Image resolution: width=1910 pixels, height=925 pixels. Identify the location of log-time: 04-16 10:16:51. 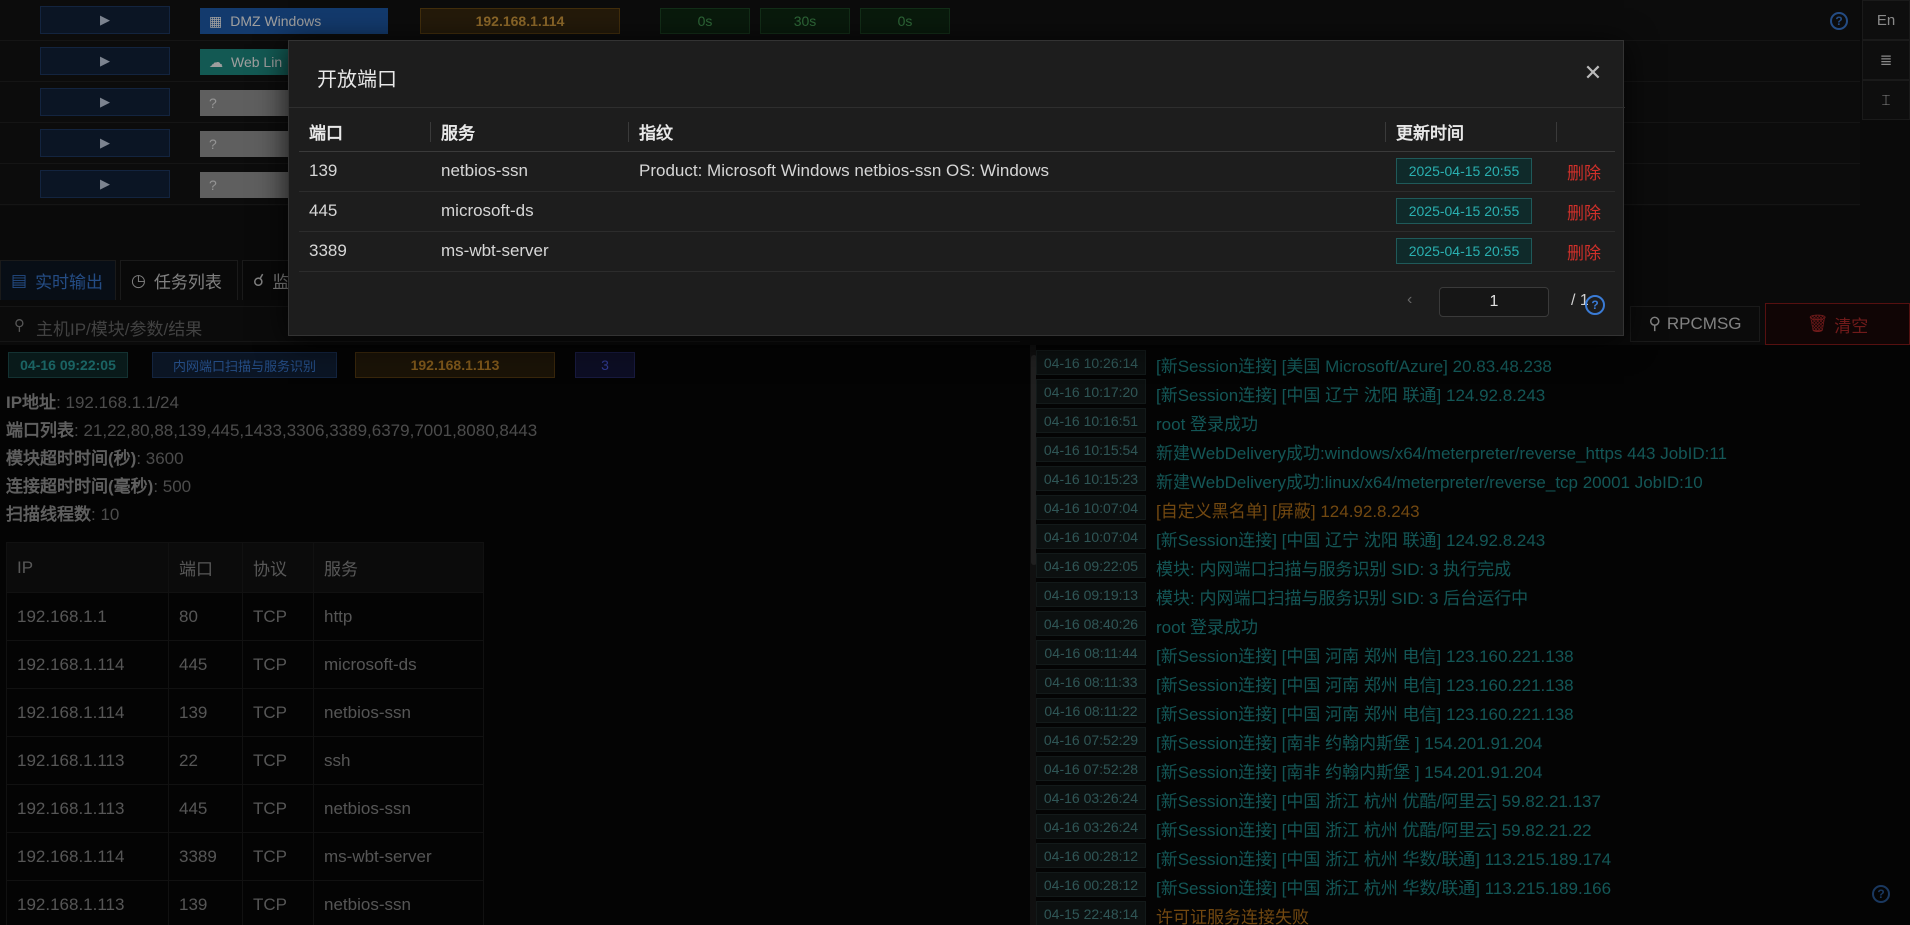
(1091, 420).